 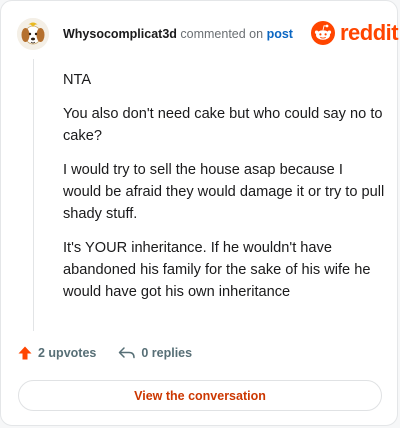 What do you see at coordinates (120, 34) in the screenshot?
I see `username: Whysocomplicat3d` at bounding box center [120, 34].